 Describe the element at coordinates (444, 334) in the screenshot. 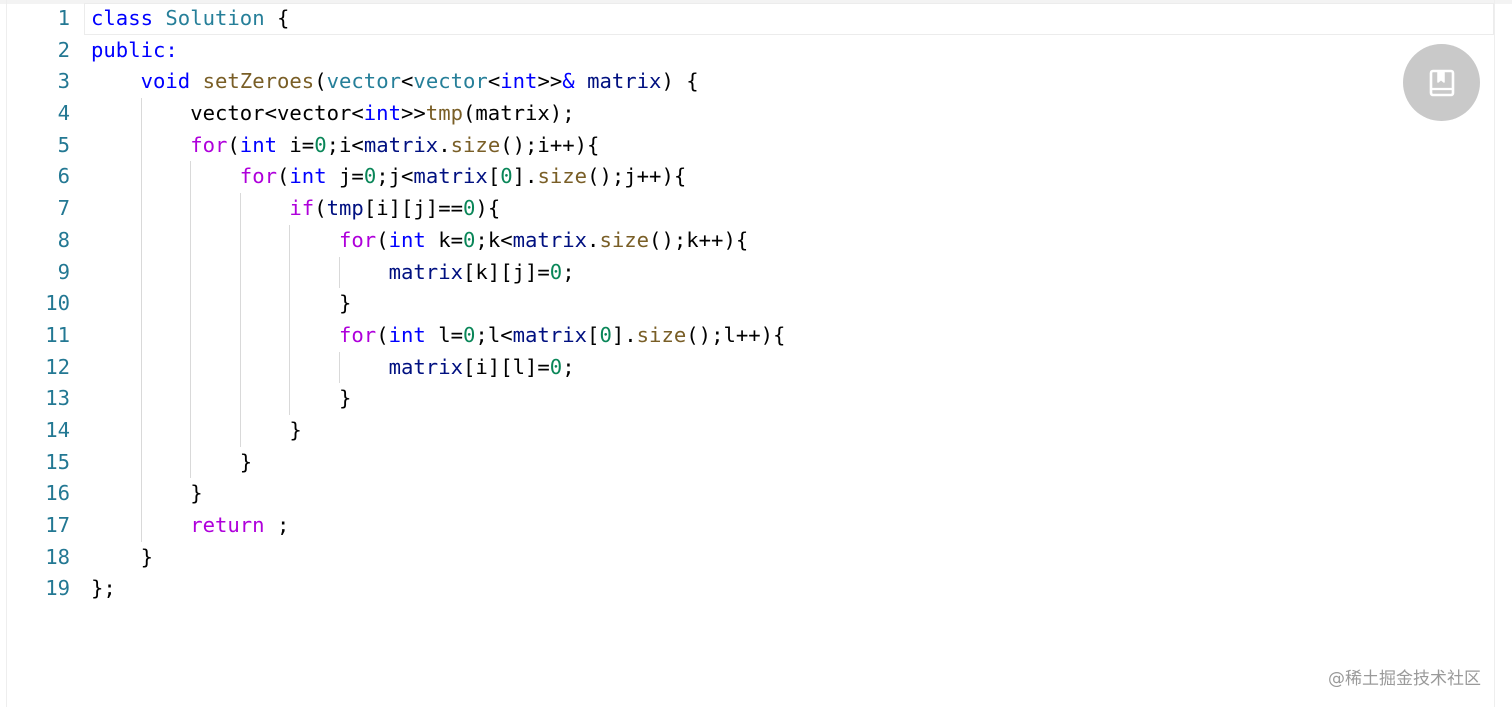

I see `code-token: l=` at that location.